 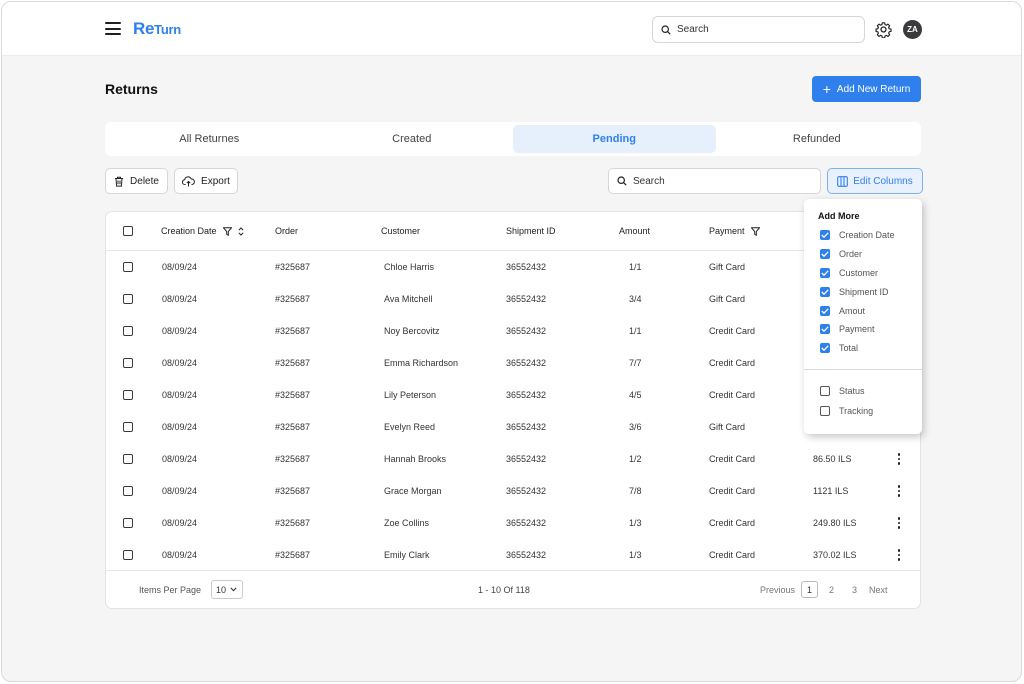 I want to click on tab-created: Created, so click(x=412, y=139).